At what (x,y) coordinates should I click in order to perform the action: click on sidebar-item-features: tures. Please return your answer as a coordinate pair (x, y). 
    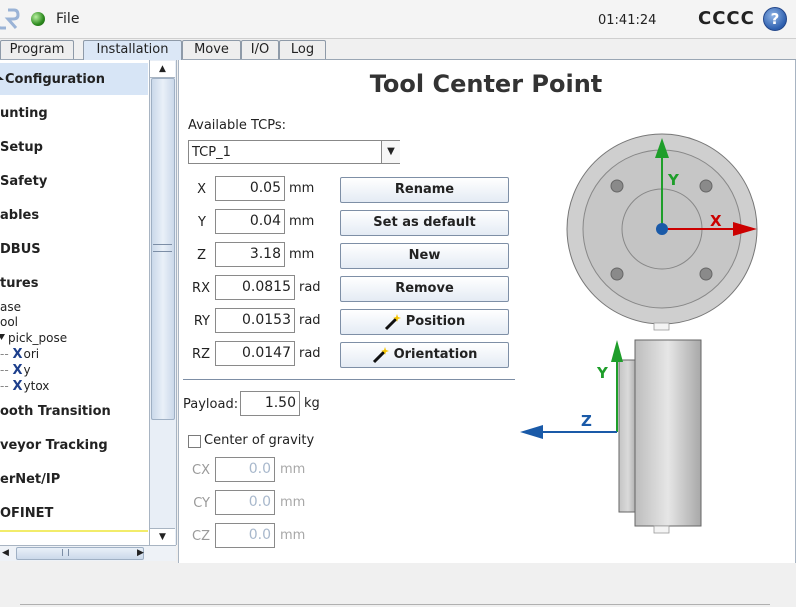
    Looking at the image, I should click on (19, 283).